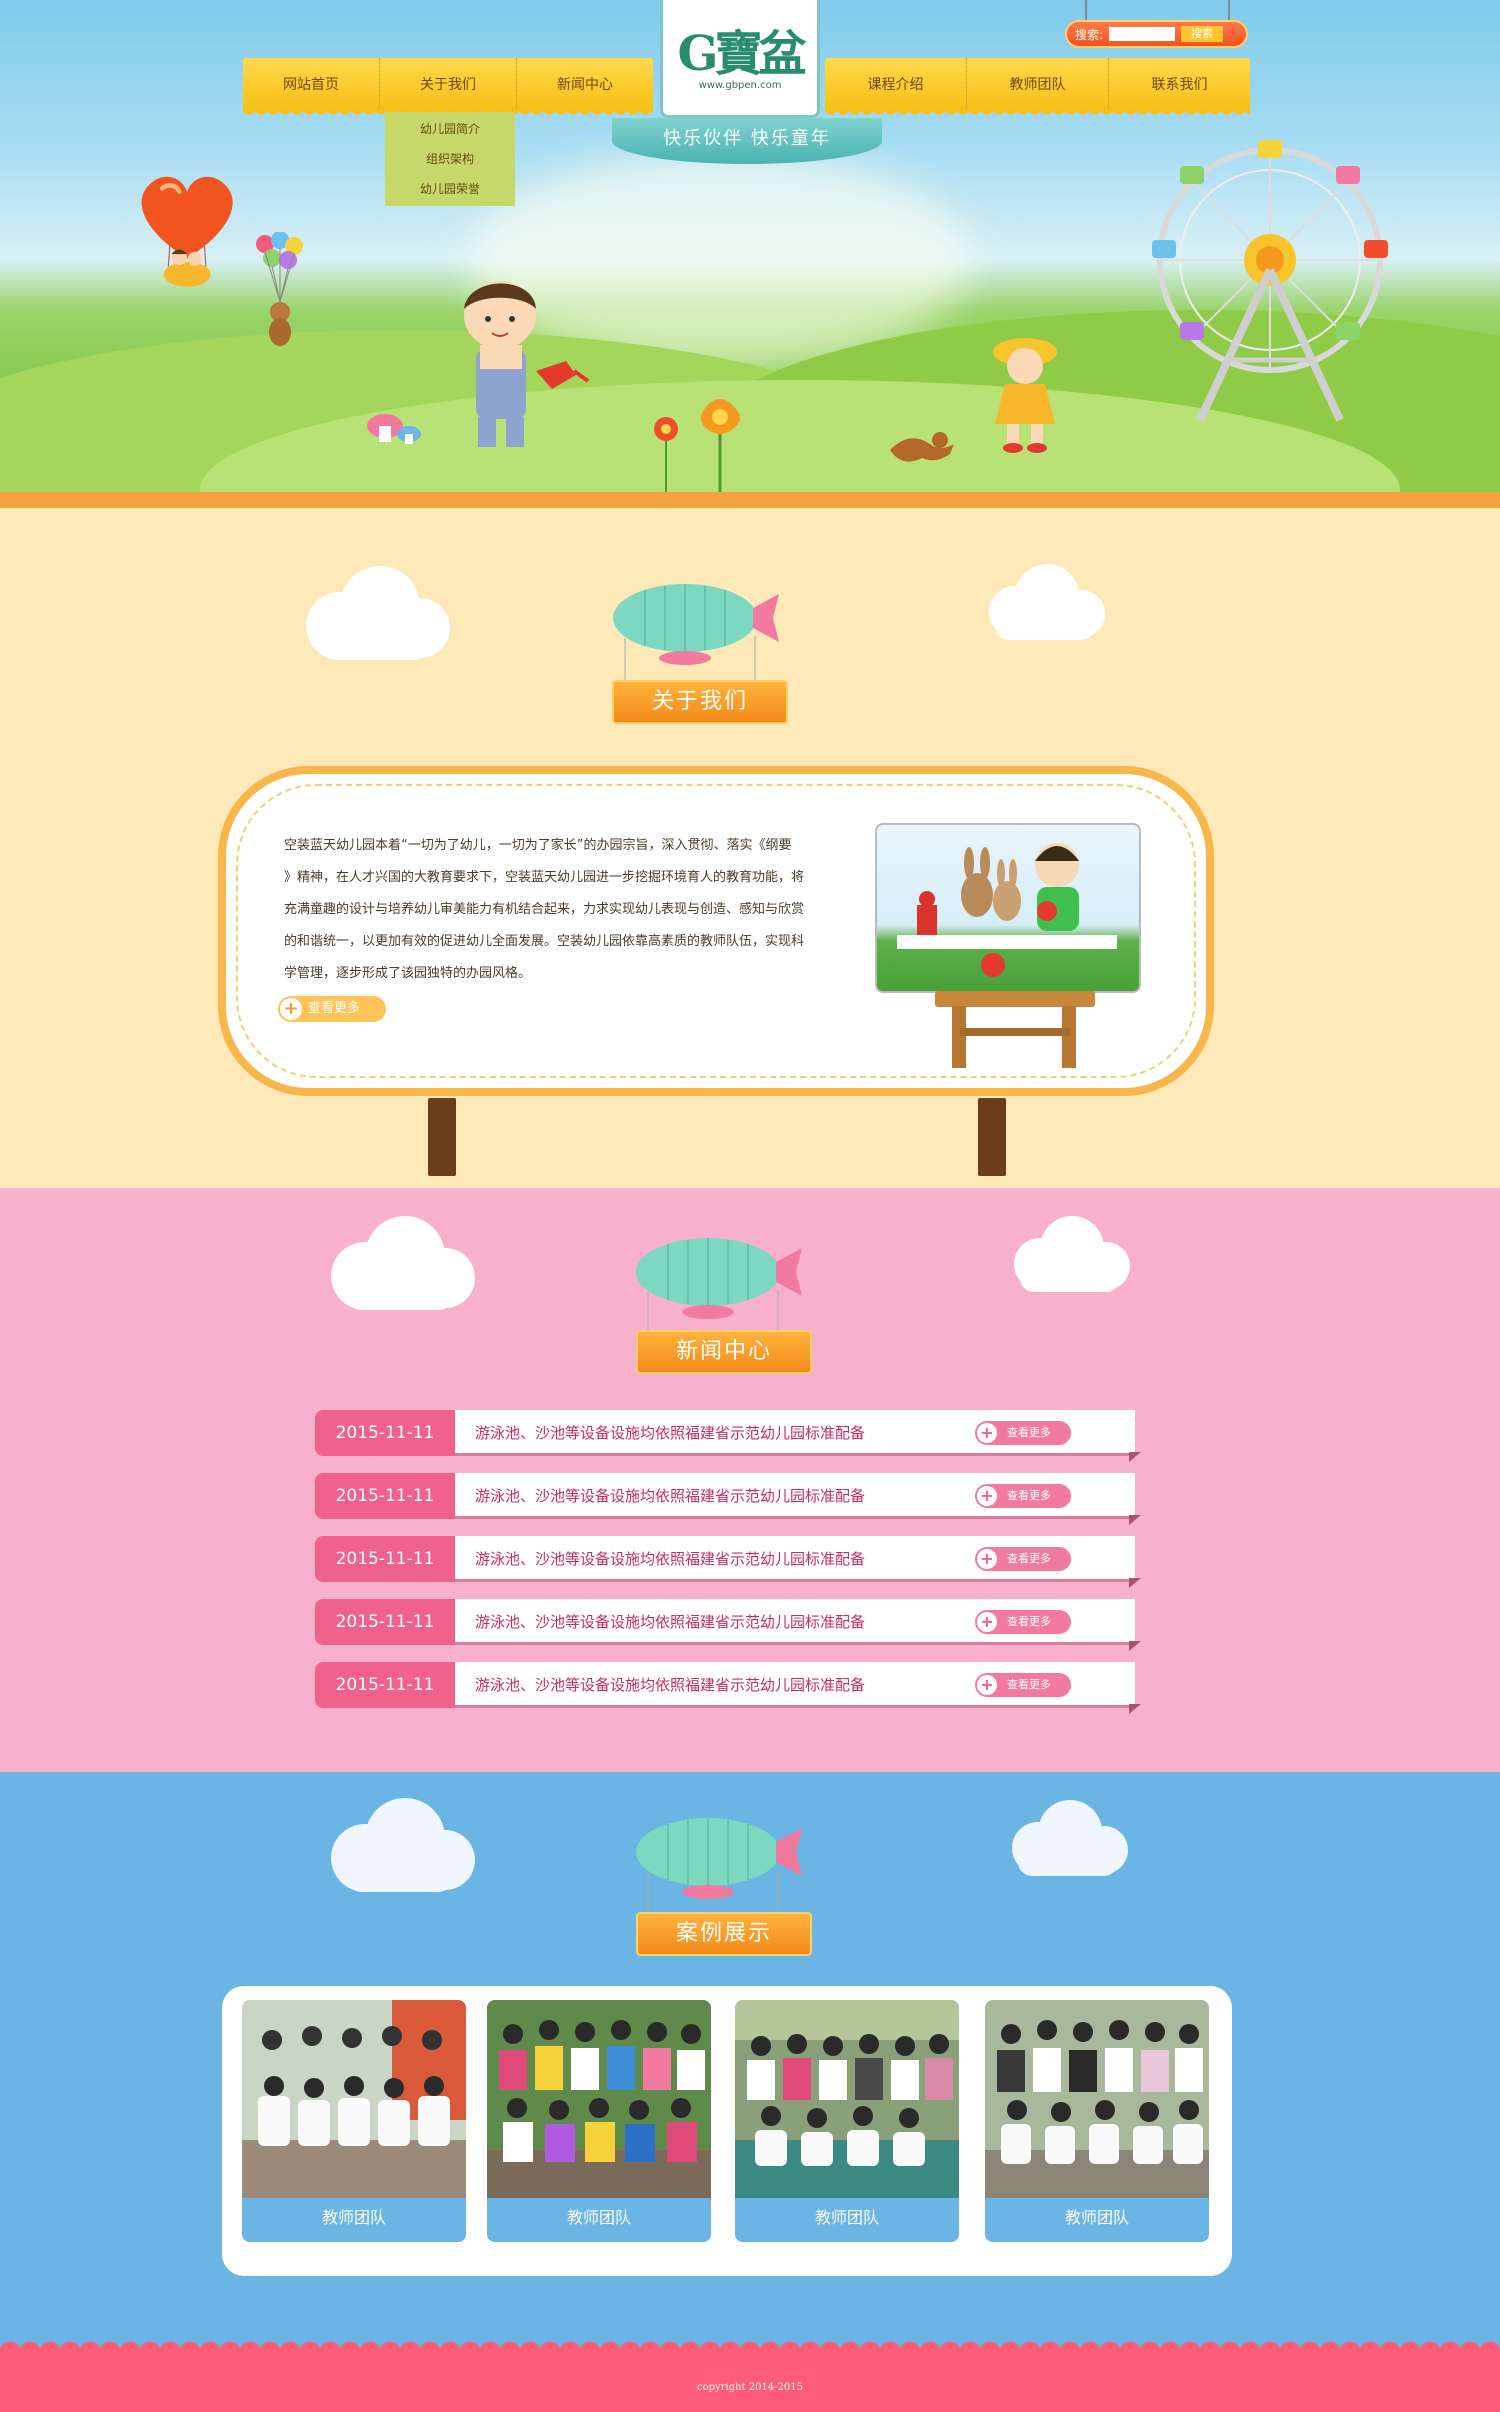  Describe the element at coordinates (448, 84) in the screenshot. I see `nav-item-about: 关于我们` at that location.